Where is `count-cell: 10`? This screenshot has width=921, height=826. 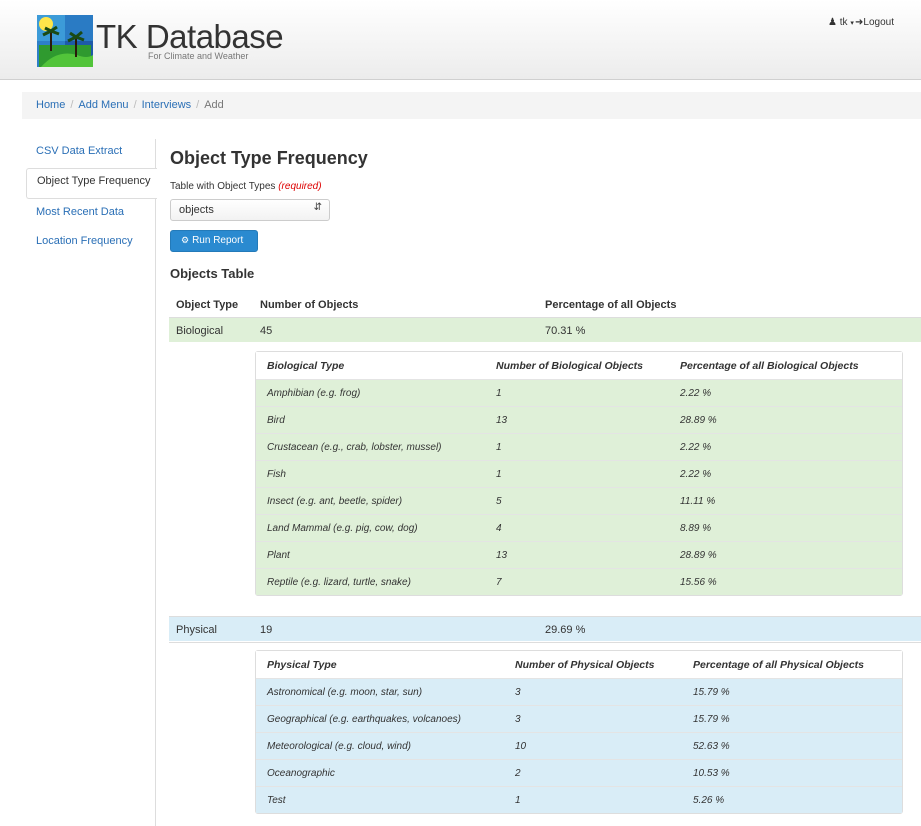
count-cell: 10 is located at coordinates (521, 746).